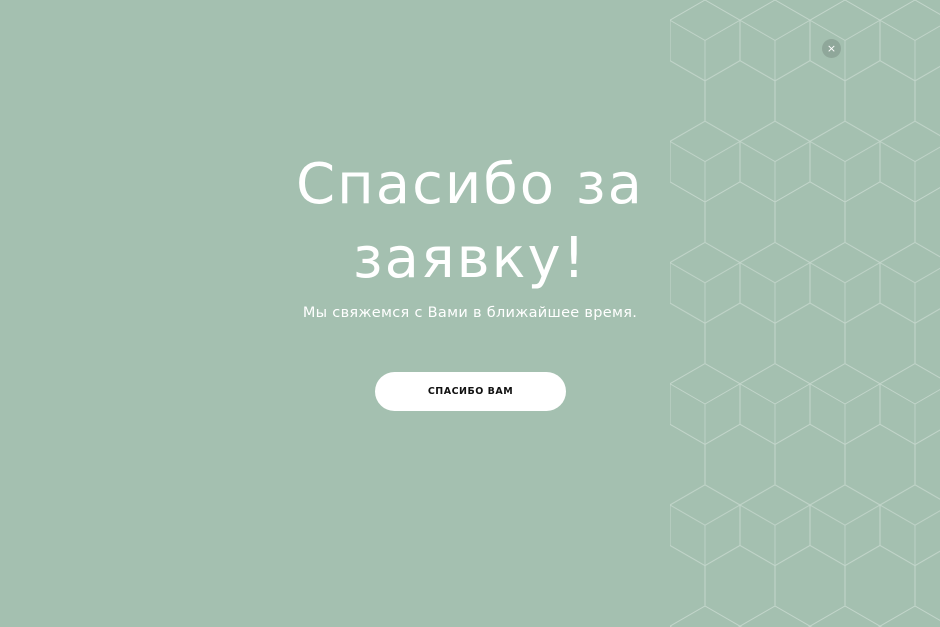  Describe the element at coordinates (470, 258) in the screenshot. I see `modal-title-line2: заявку!` at that location.